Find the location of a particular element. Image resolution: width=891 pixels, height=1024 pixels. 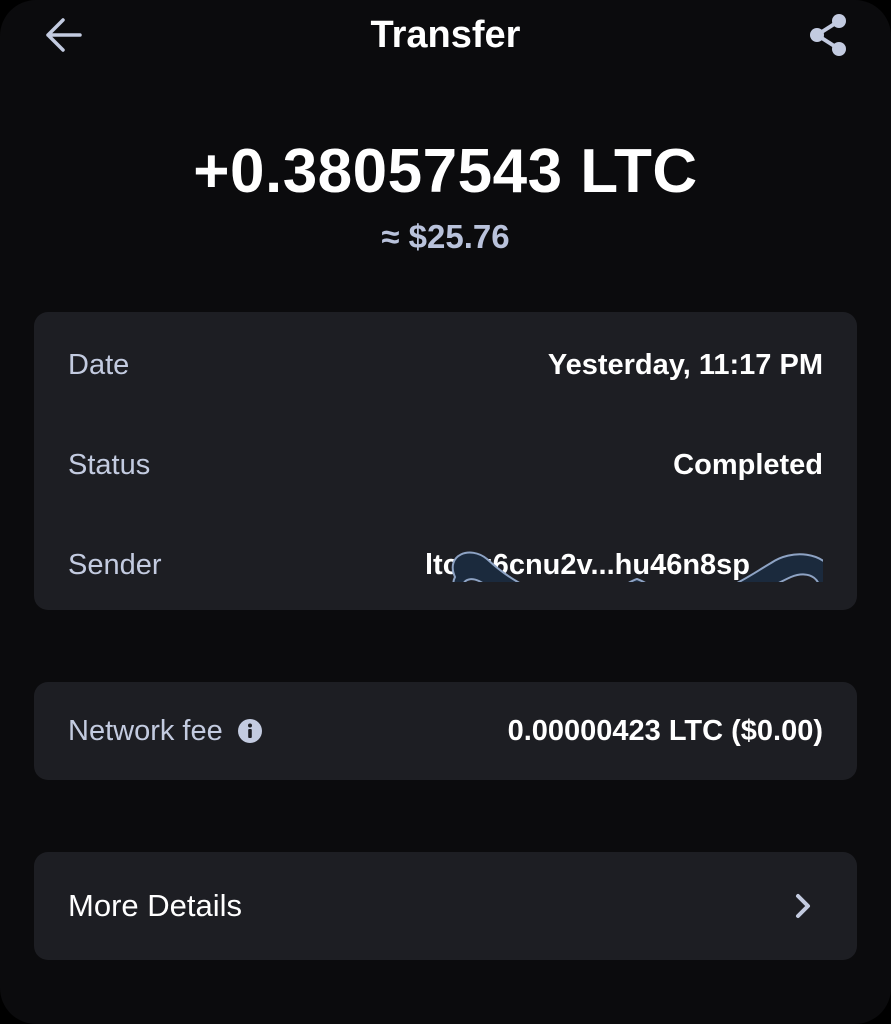

network-fee-row: Network fee 0.00000423 LTC ($0.00) is located at coordinates (445, 731).